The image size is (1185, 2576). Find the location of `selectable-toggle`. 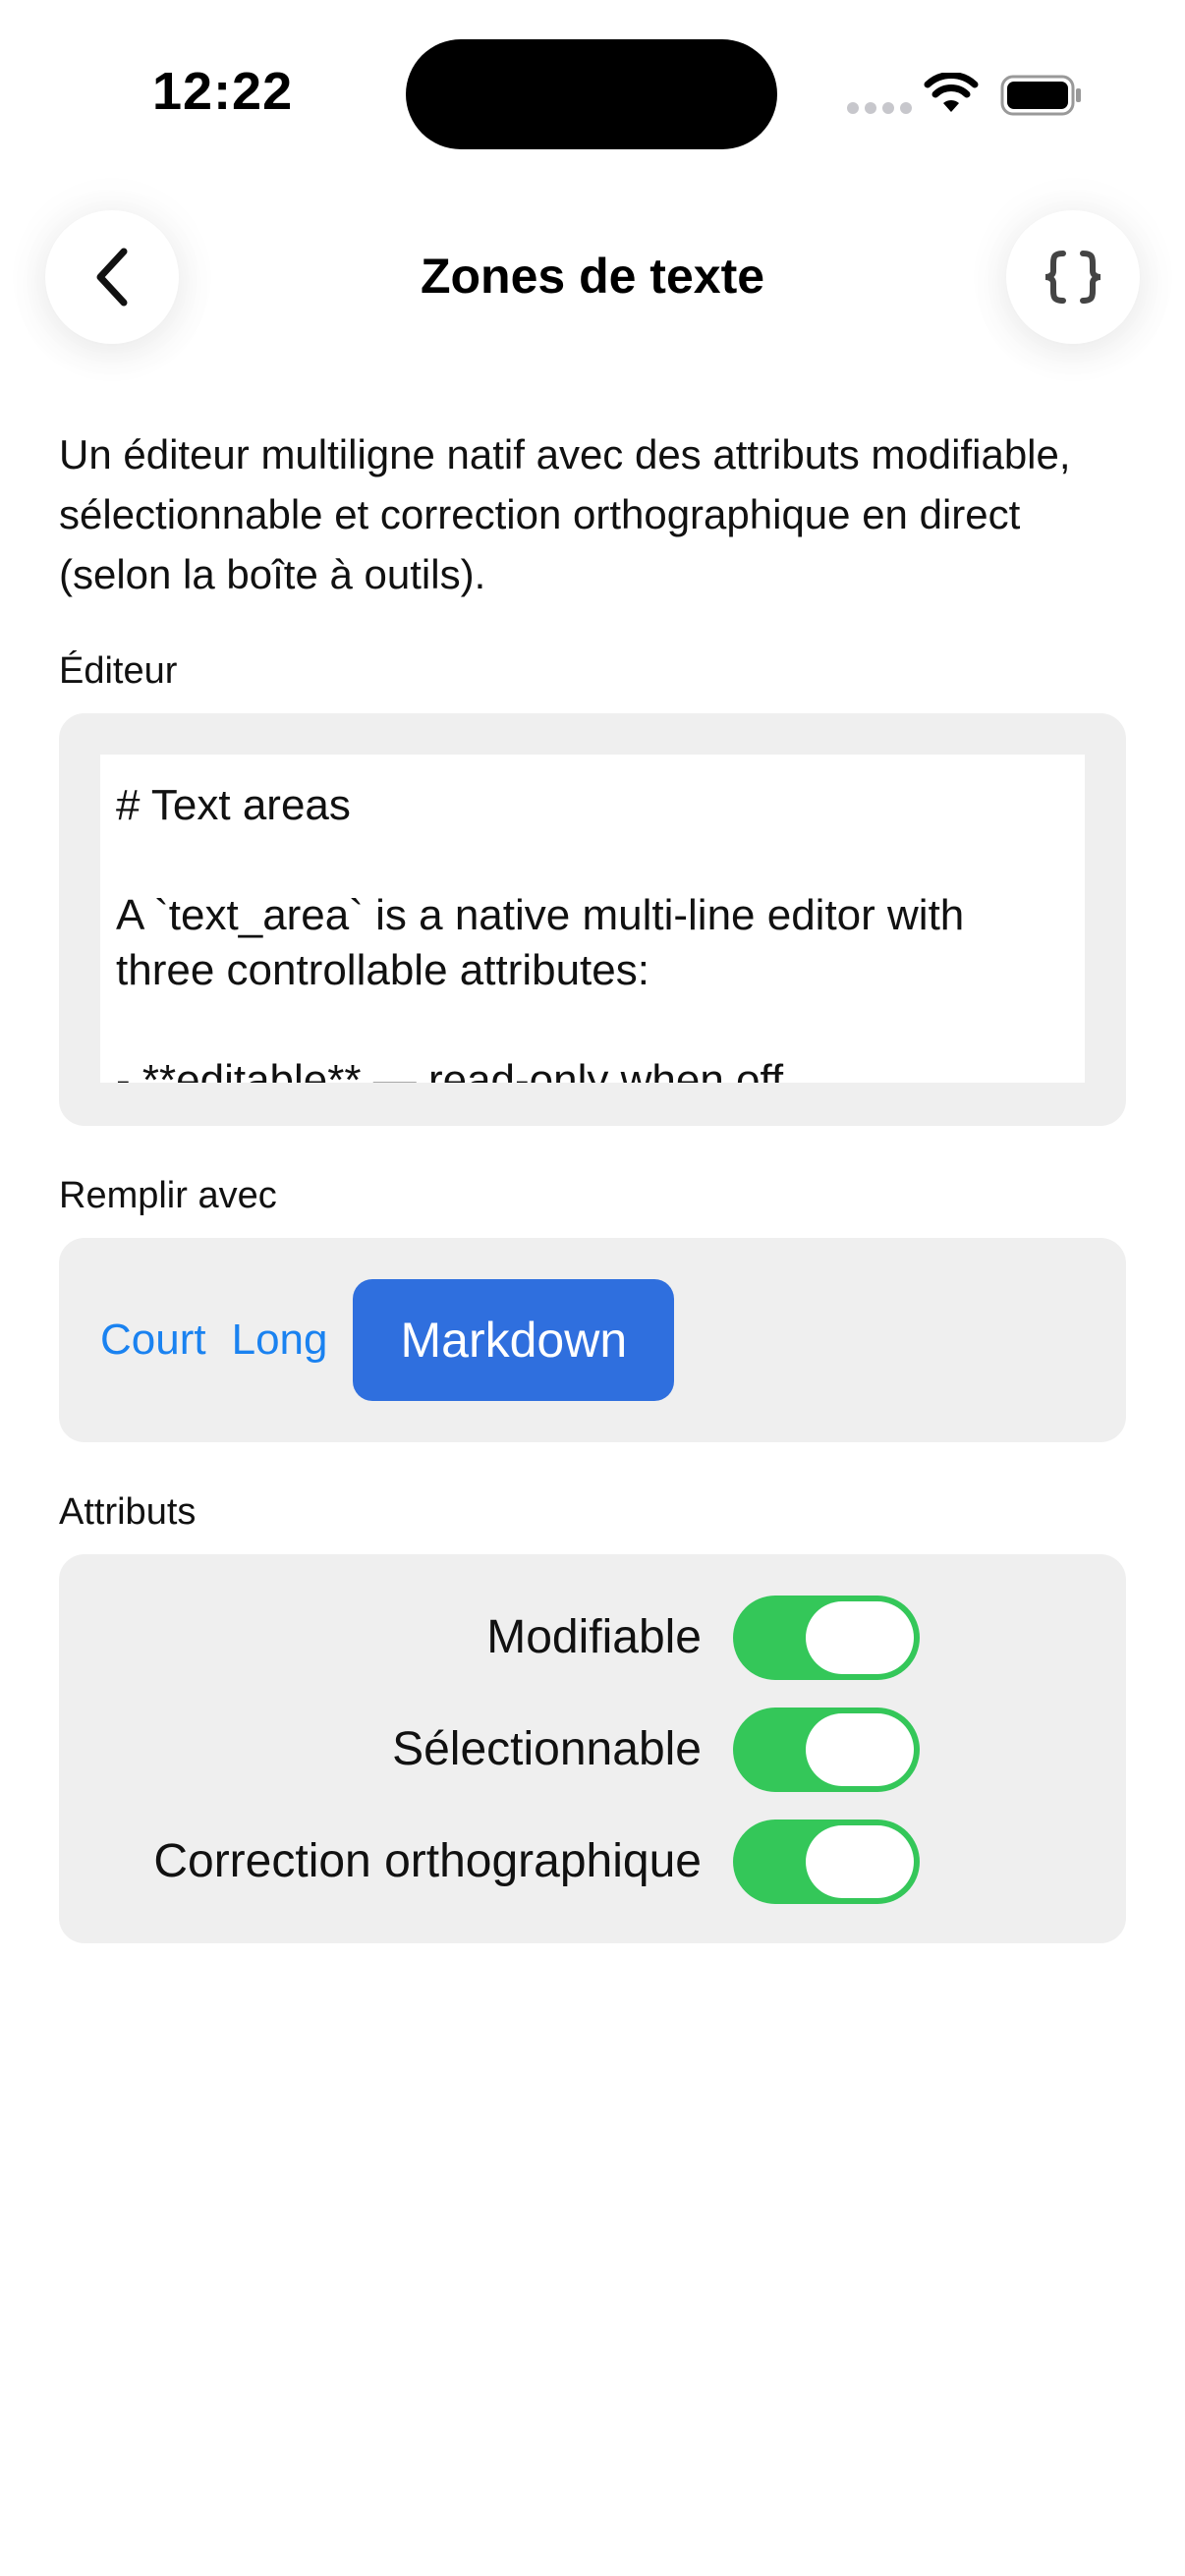

selectable-toggle is located at coordinates (827, 1750).